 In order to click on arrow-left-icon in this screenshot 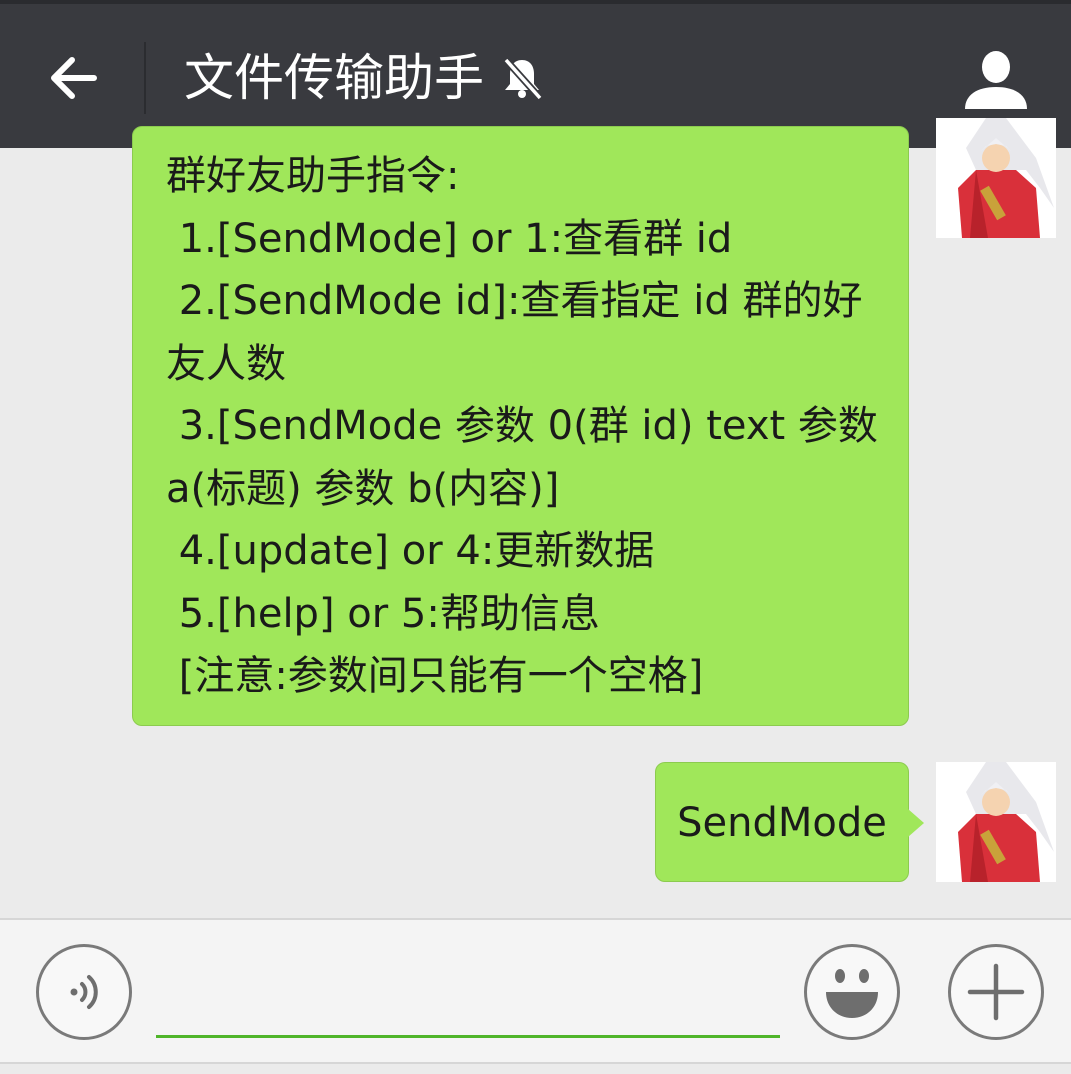, I will do `click(74, 78)`.